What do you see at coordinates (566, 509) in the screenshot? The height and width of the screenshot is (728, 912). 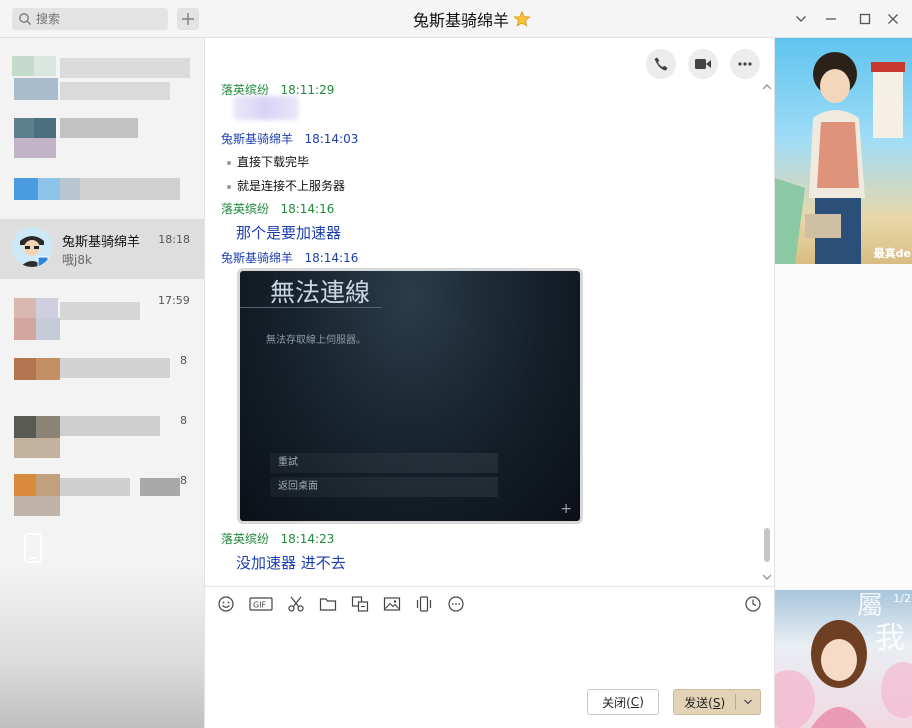 I see `expand-icon: +` at bounding box center [566, 509].